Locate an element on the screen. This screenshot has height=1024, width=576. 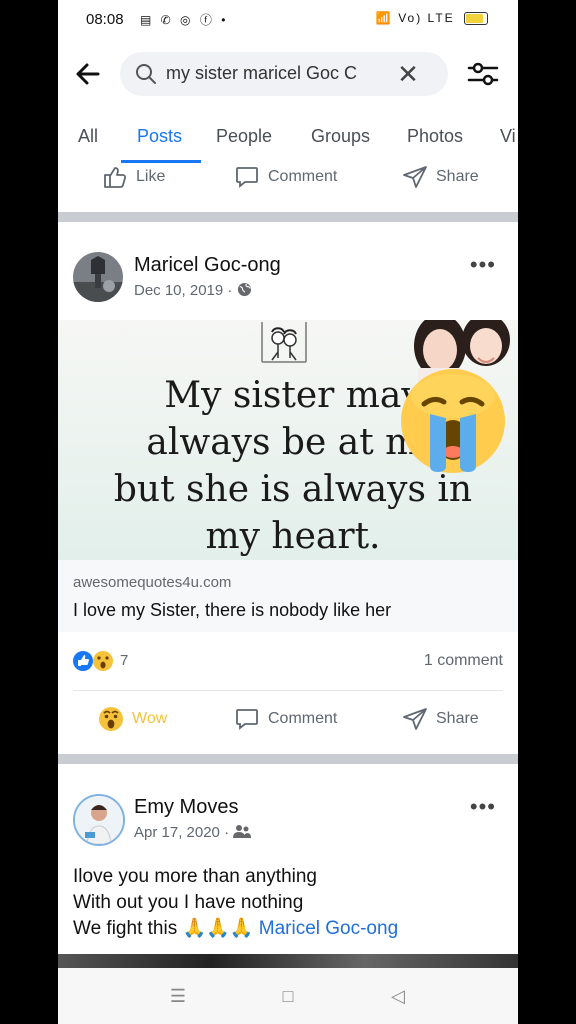
back-icon: ◁ is located at coordinates (398, 996).